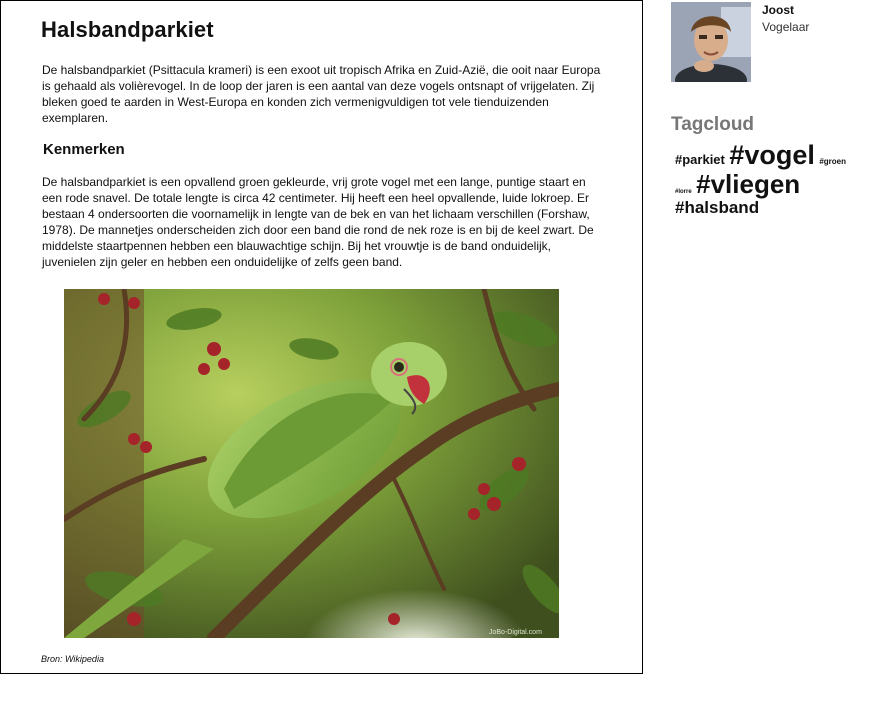  What do you see at coordinates (713, 124) in the screenshot?
I see `tagcloud-heading: Tagcloud` at bounding box center [713, 124].